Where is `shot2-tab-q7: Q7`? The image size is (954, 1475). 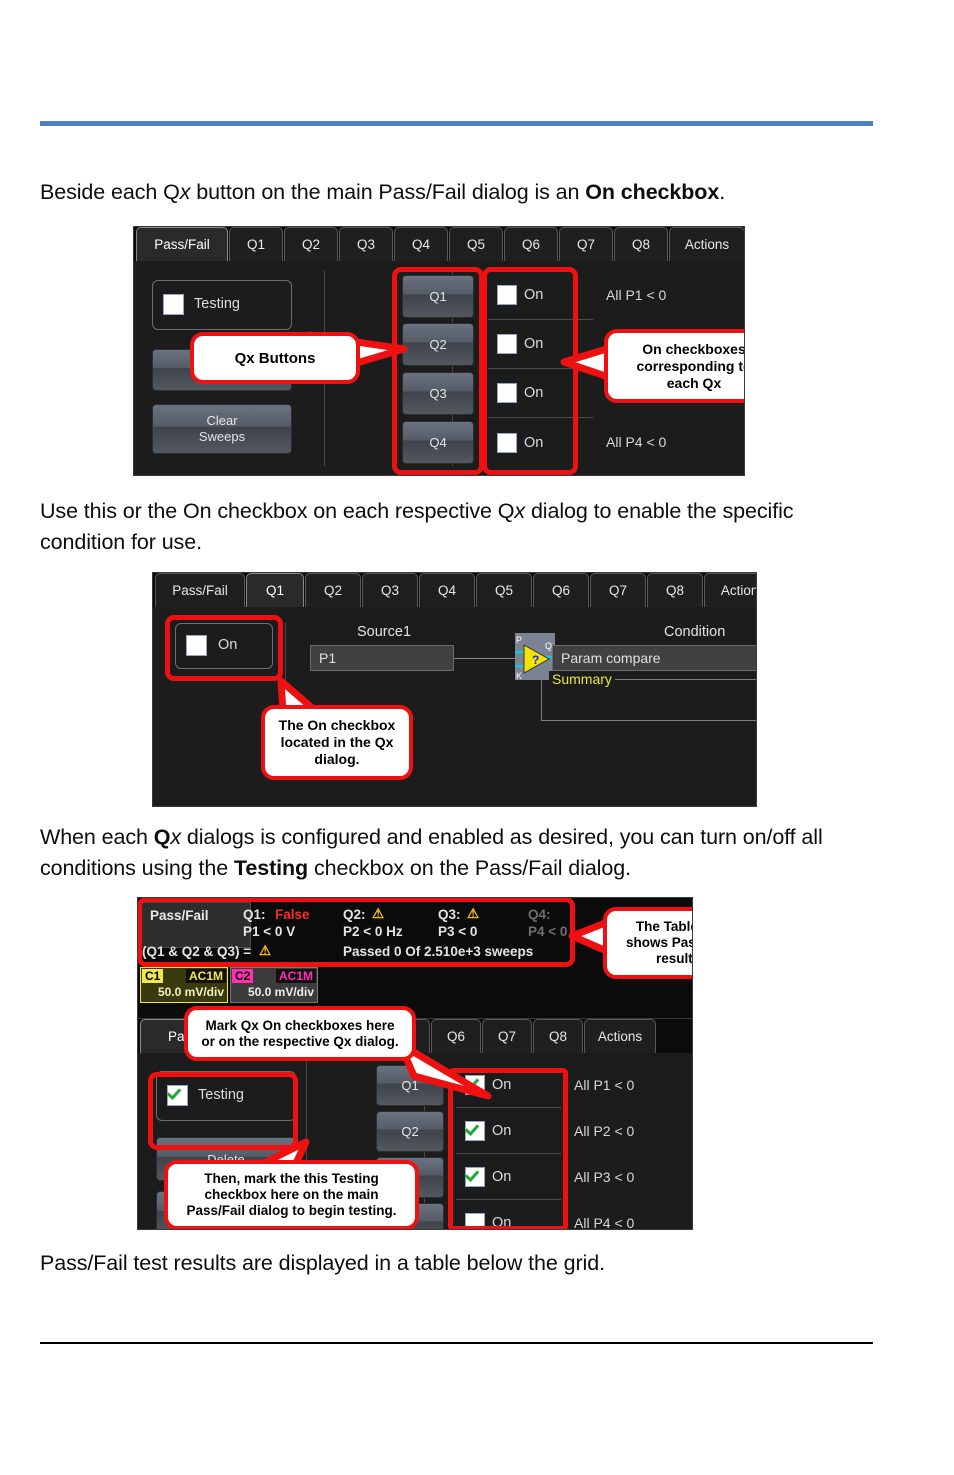
shot2-tab-q7: Q7 is located at coordinates (618, 590).